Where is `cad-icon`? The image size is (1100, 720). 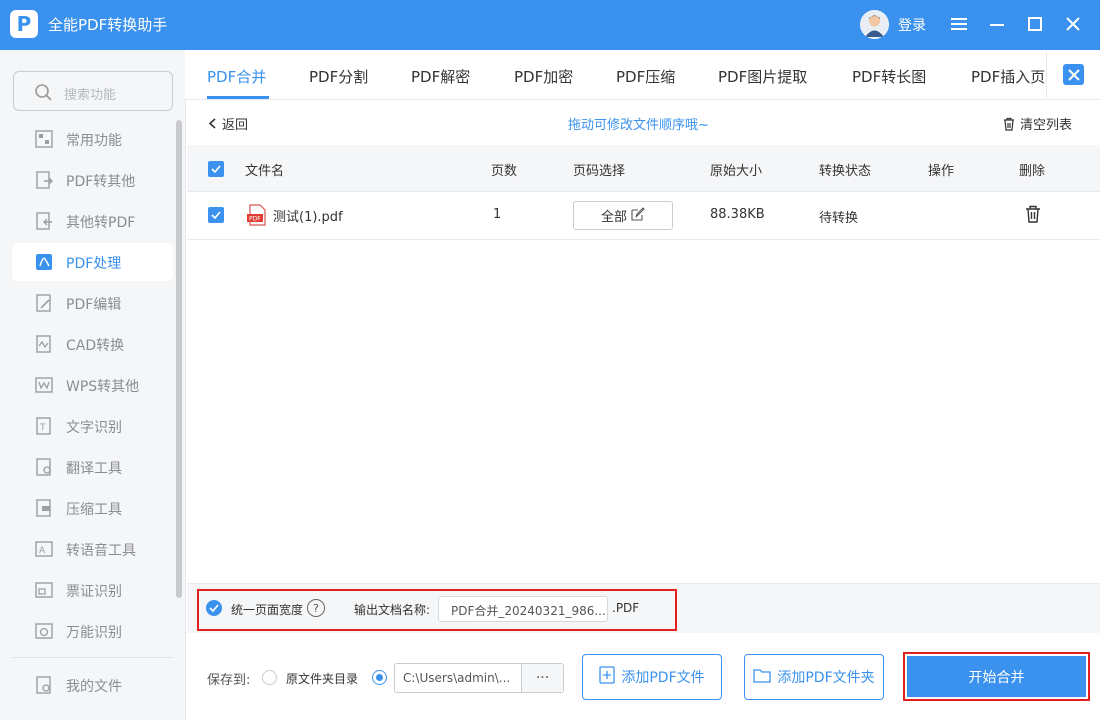 cad-icon is located at coordinates (43, 344).